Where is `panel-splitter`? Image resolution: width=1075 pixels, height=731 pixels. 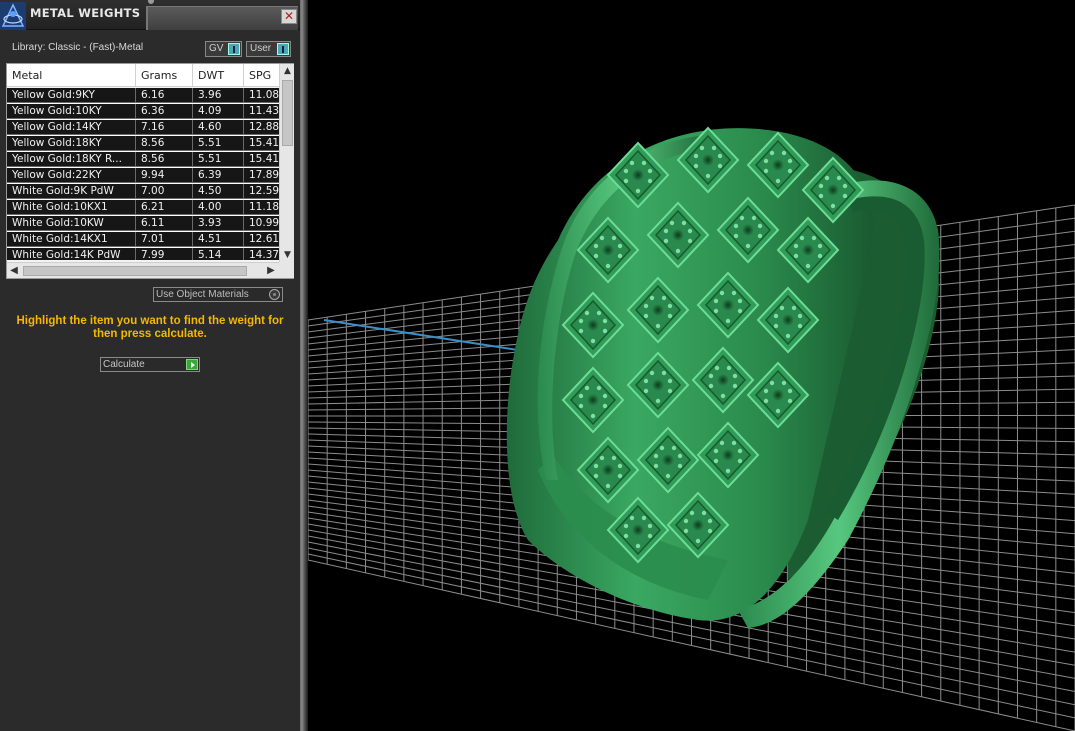 panel-splitter is located at coordinates (304, 365).